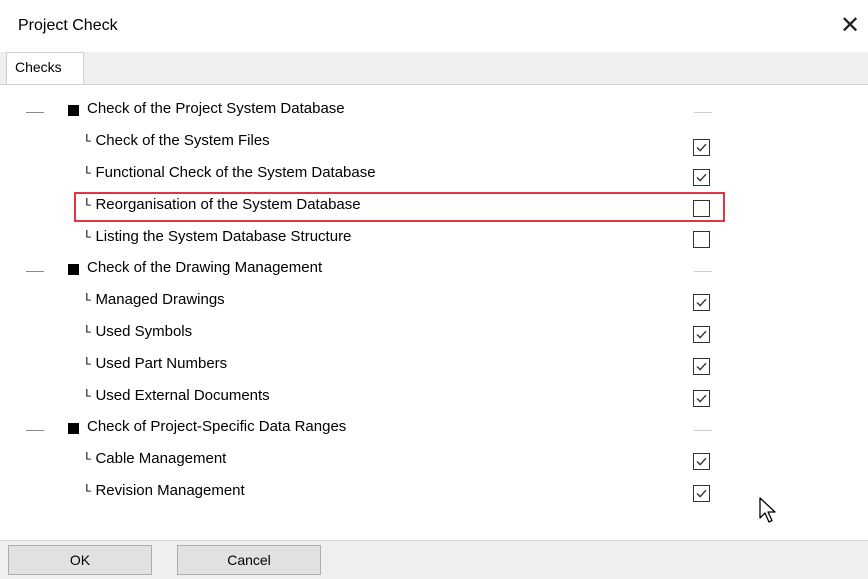 Image resolution: width=868 pixels, height=579 pixels. I want to click on group-row-drawing-management: Check of the Drawing Management, so click(434, 271).